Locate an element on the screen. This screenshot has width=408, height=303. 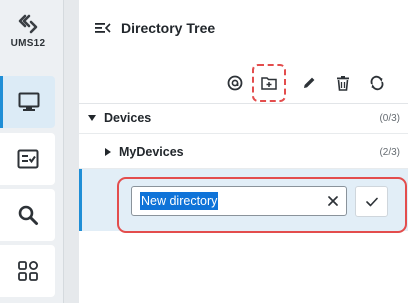
search-icon is located at coordinates (28, 215).